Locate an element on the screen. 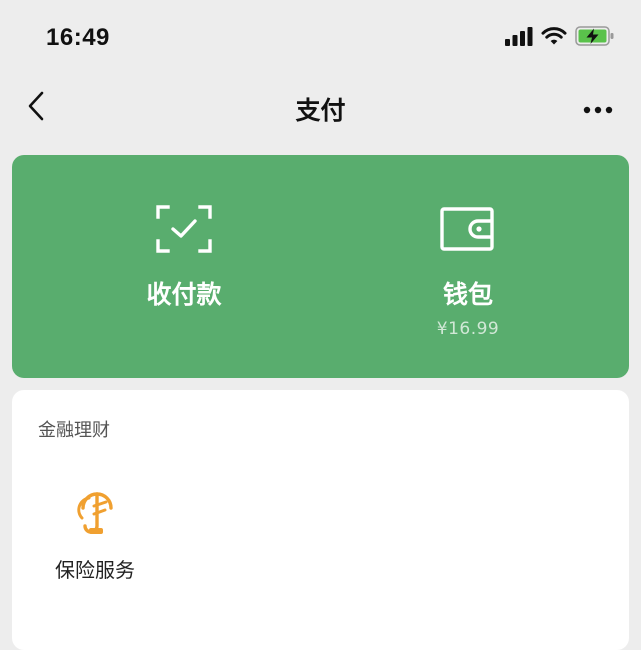 The height and width of the screenshot is (650, 641). more-dots-icon is located at coordinates (598, 108).